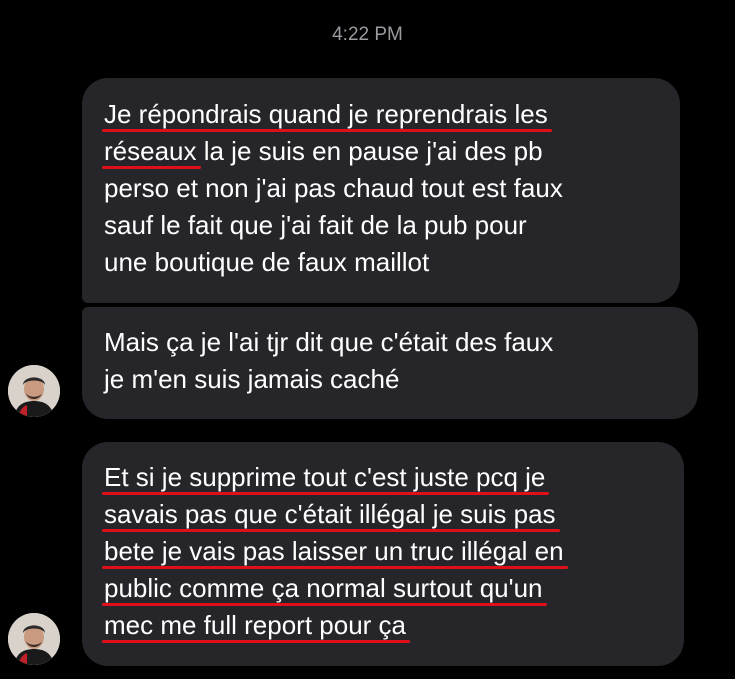 The width and height of the screenshot is (735, 679). Describe the element at coordinates (151, 151) in the screenshot. I see `underlined-word: réseaux` at that location.